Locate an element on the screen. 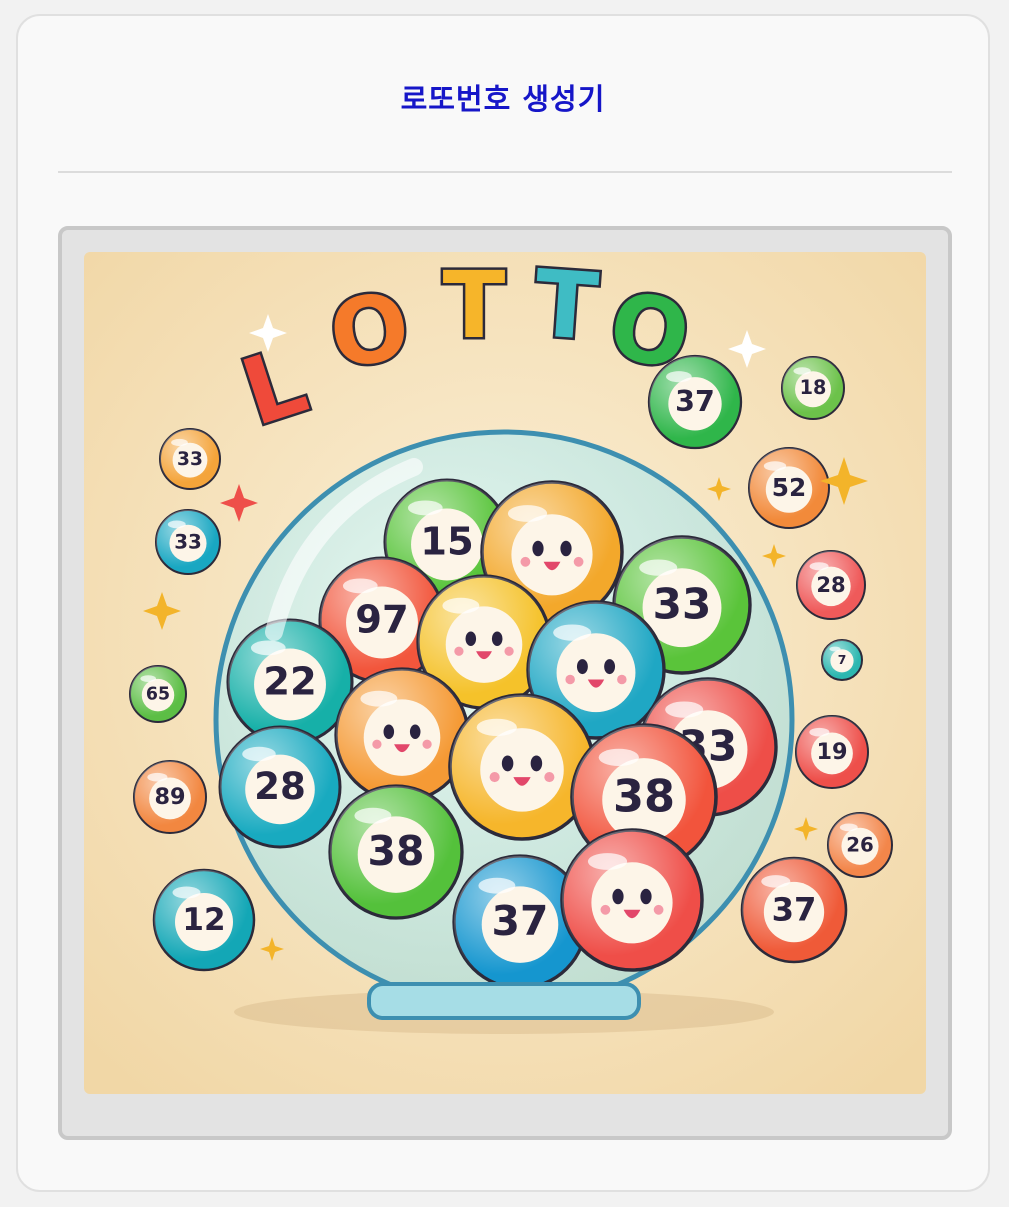 Image resolution: width=1009 pixels, height=1207 pixels. ball-number: 22 is located at coordinates (289, 681).